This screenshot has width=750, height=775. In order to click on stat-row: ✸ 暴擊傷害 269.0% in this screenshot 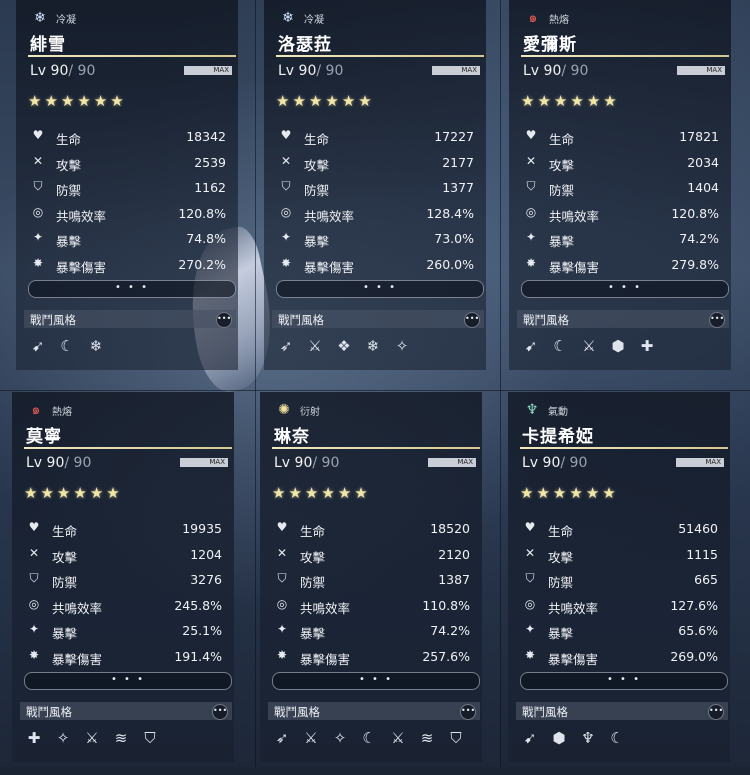, I will do `click(624, 658)`.